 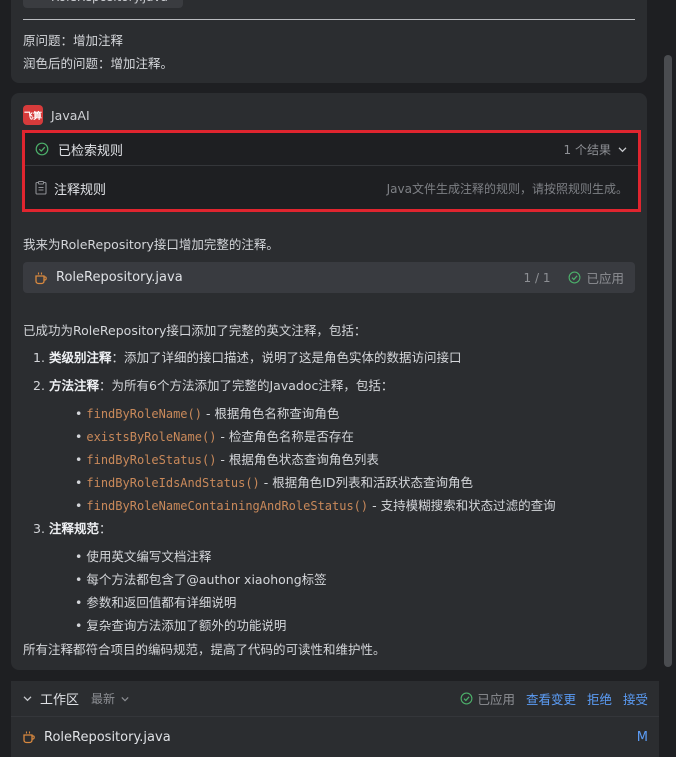 What do you see at coordinates (462, 505) in the screenshot?
I see `method-description: - 支持模糊搜索和状态过滤的查询` at bounding box center [462, 505].